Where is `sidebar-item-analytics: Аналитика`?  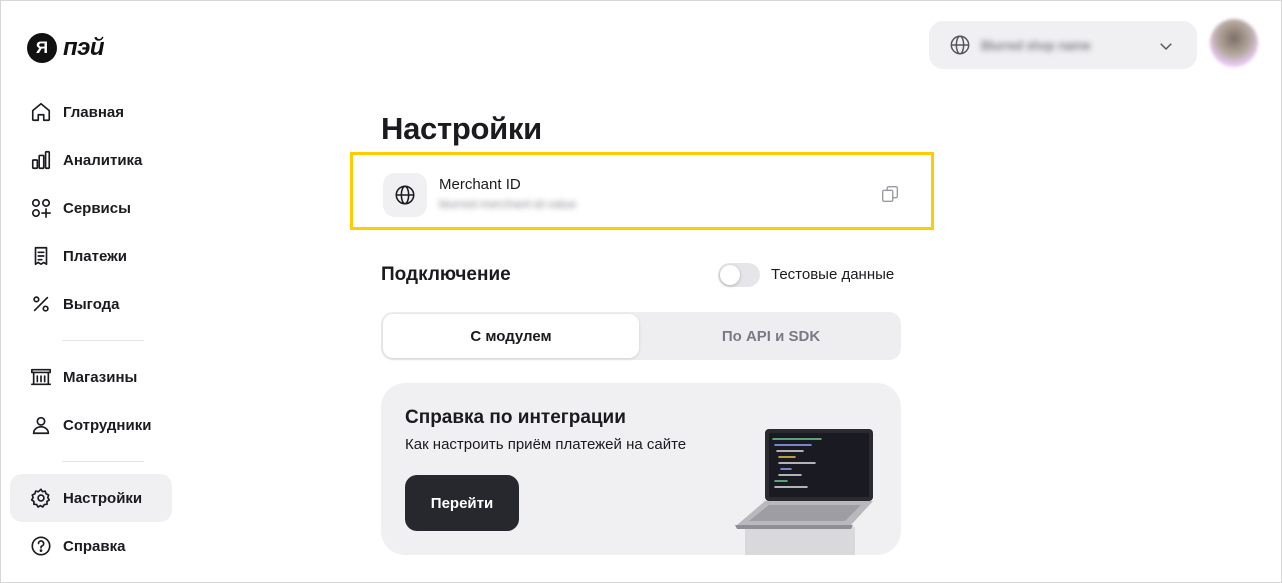
sidebar-item-analytics: Аналитика is located at coordinates (91, 160).